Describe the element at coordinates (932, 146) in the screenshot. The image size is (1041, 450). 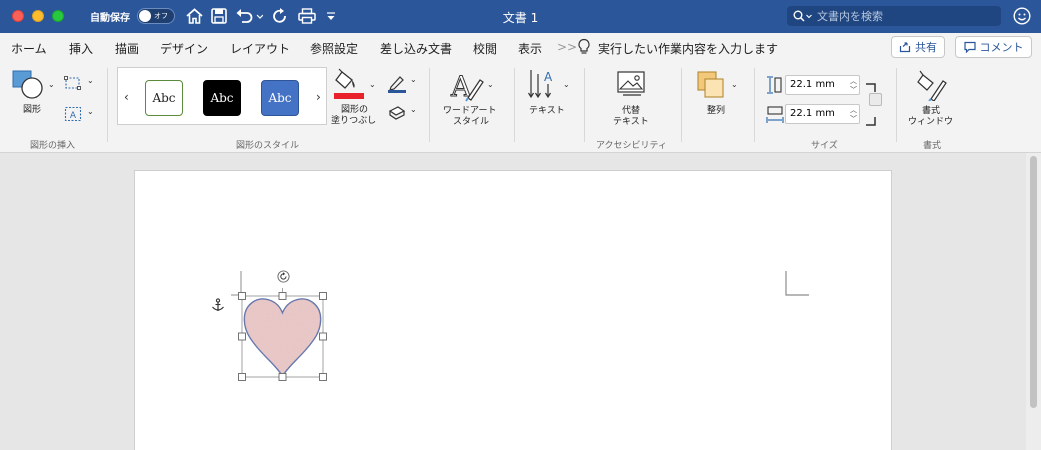
I see `group-label-format: 書式` at that location.